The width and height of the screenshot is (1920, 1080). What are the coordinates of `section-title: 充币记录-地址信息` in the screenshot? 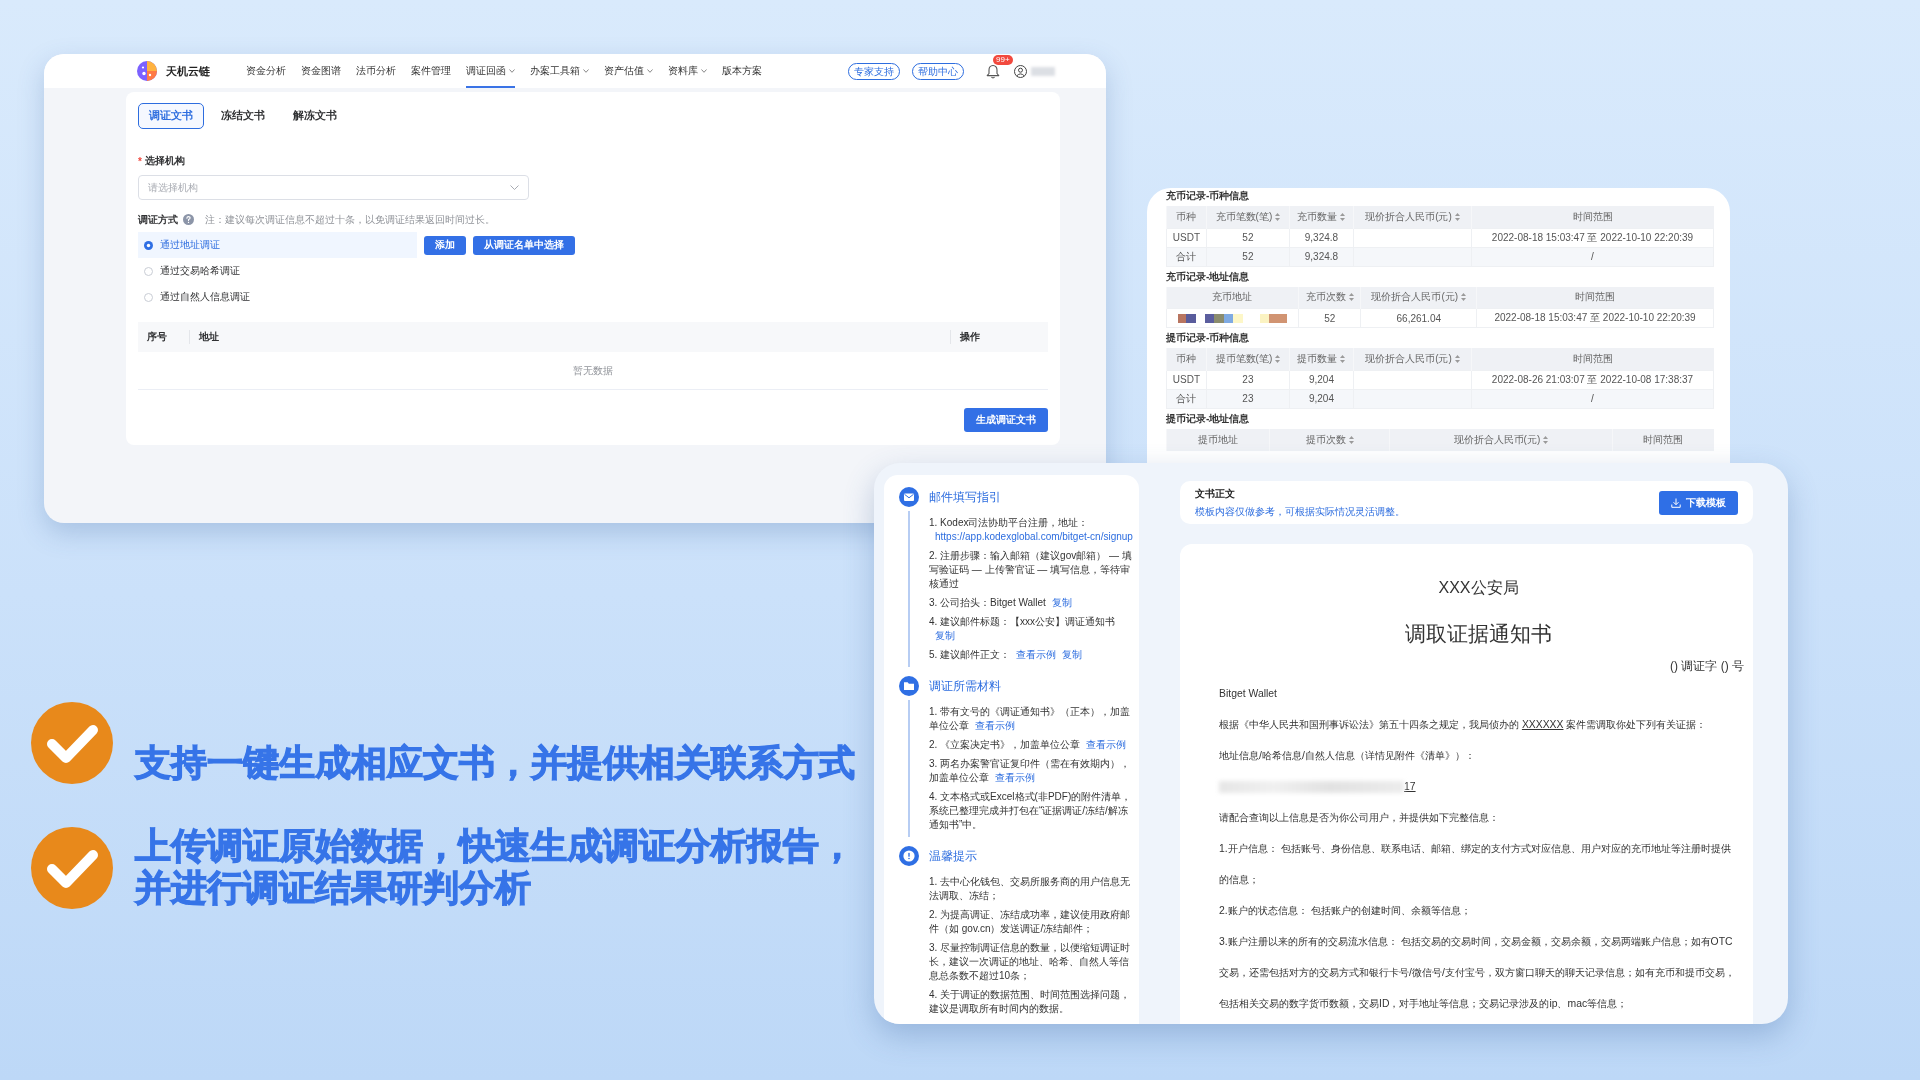 It's located at (1208, 276).